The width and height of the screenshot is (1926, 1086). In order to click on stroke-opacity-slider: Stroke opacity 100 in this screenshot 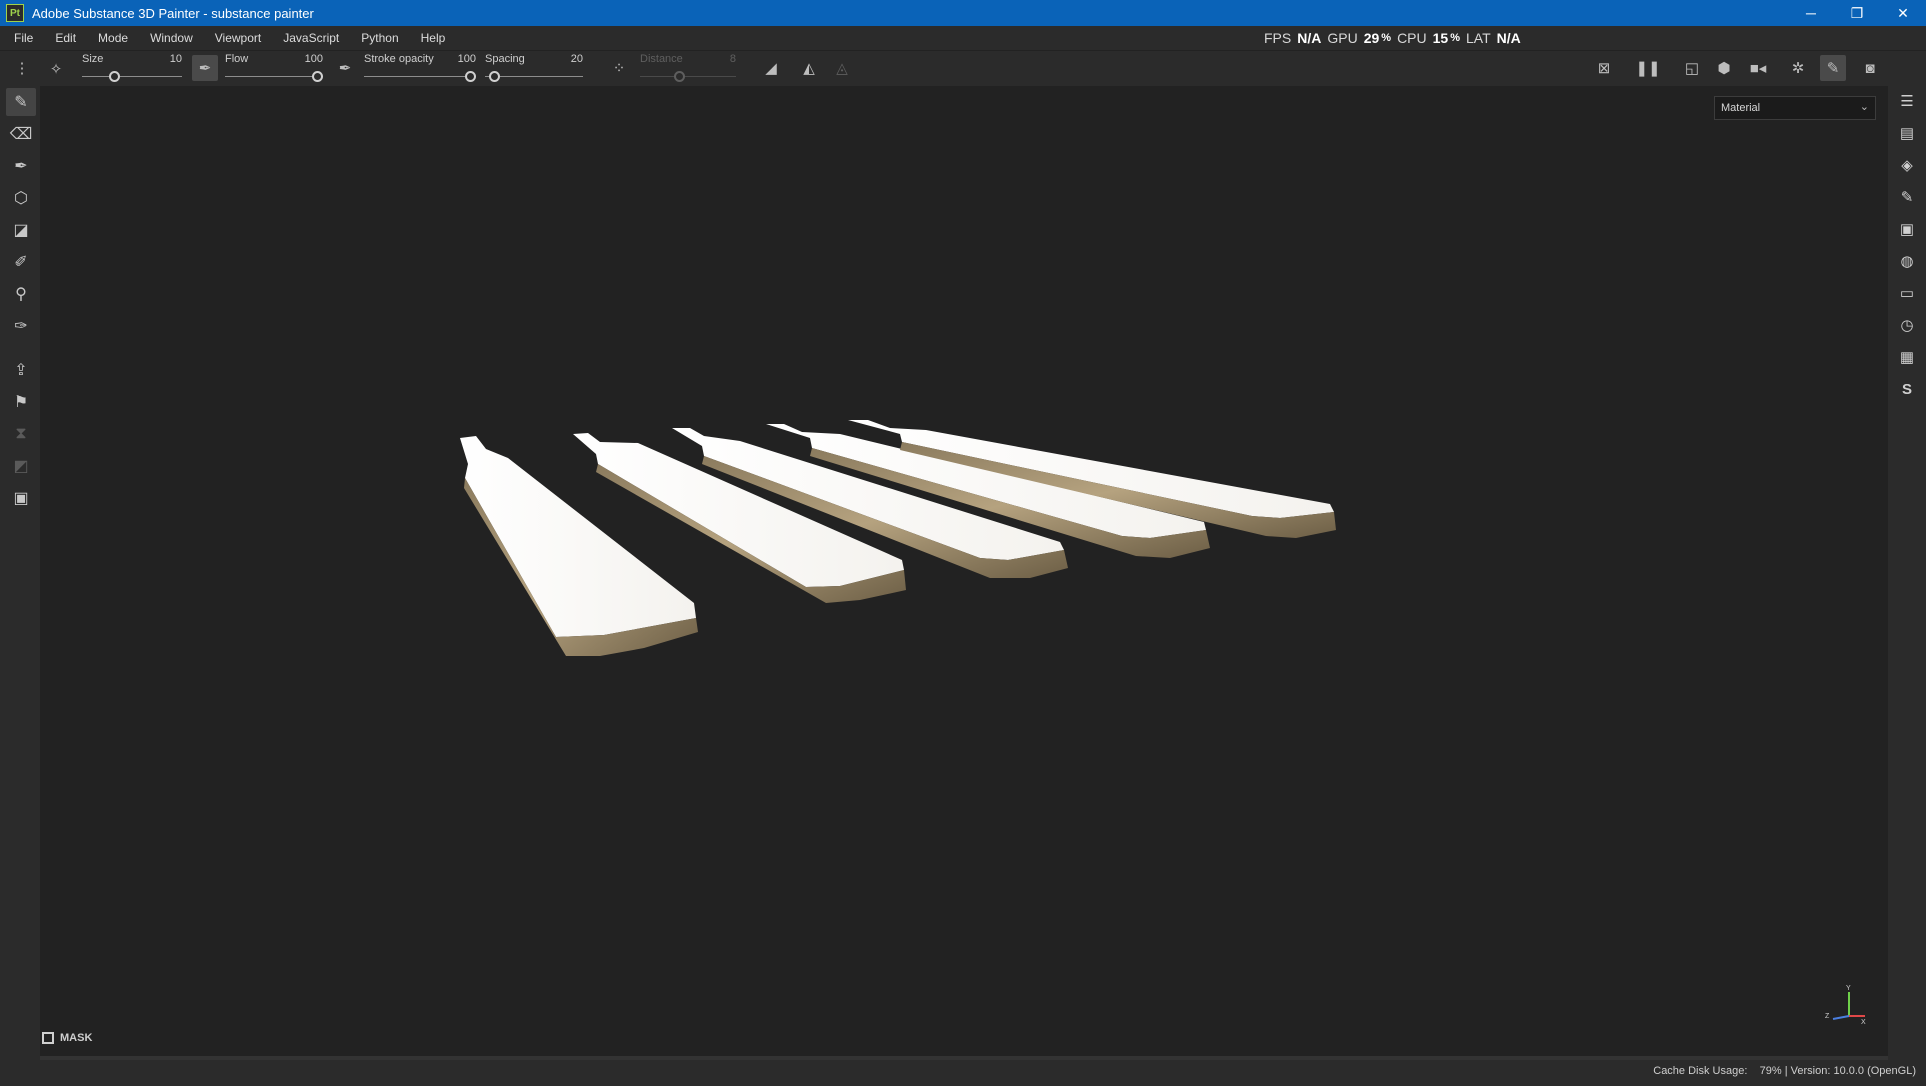, I will do `click(420, 69)`.